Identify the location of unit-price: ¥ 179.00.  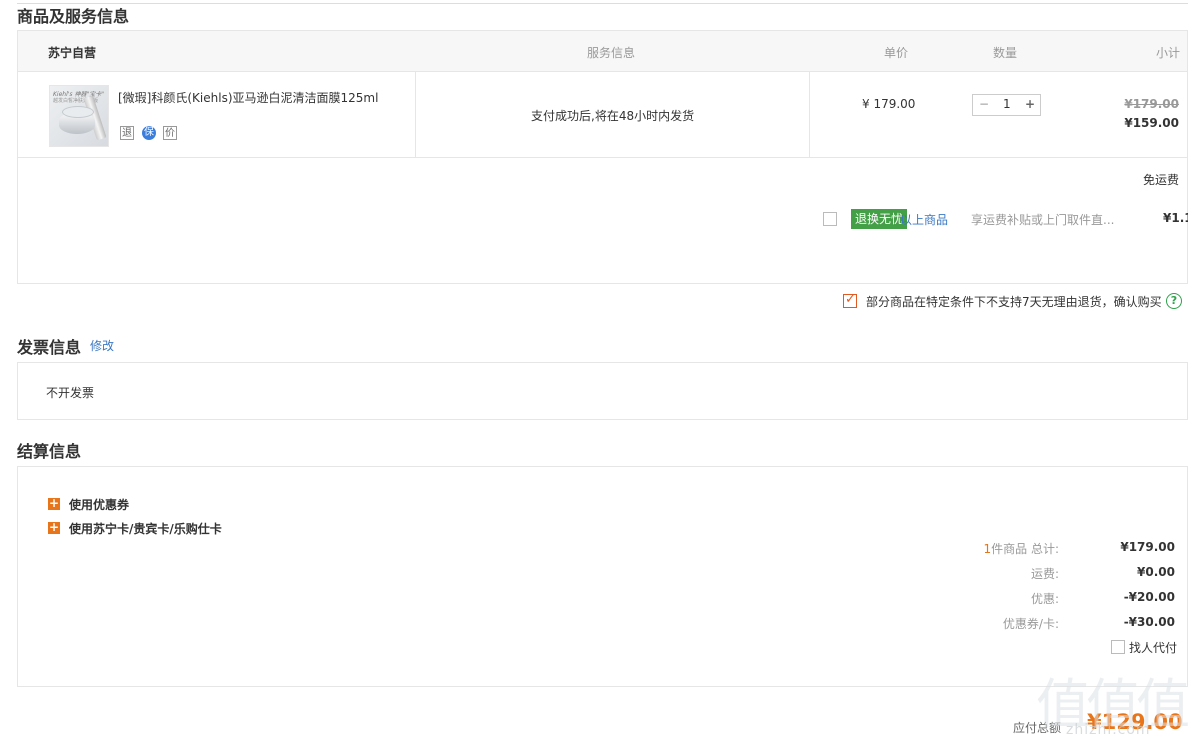
(889, 104).